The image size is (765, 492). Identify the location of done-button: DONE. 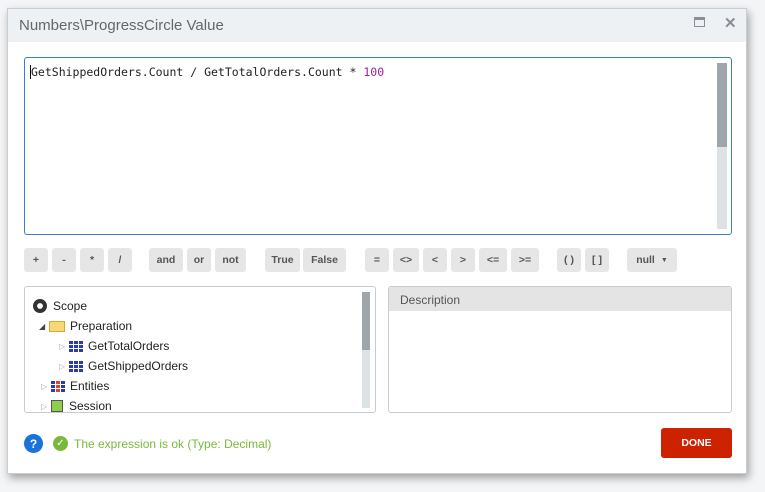
(696, 443).